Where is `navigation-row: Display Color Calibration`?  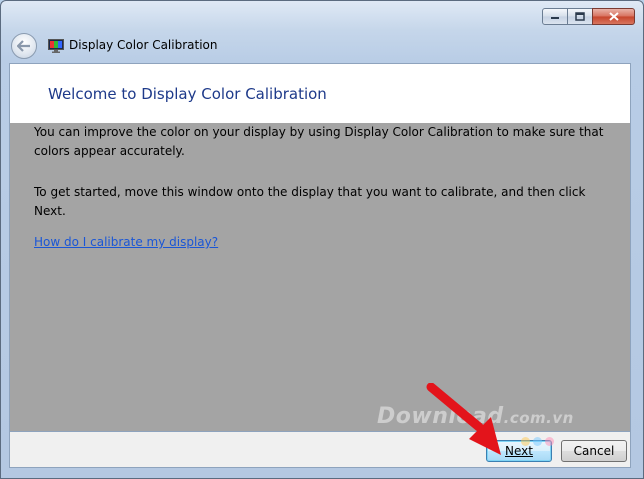 navigation-row: Display Color Calibration is located at coordinates (322, 46).